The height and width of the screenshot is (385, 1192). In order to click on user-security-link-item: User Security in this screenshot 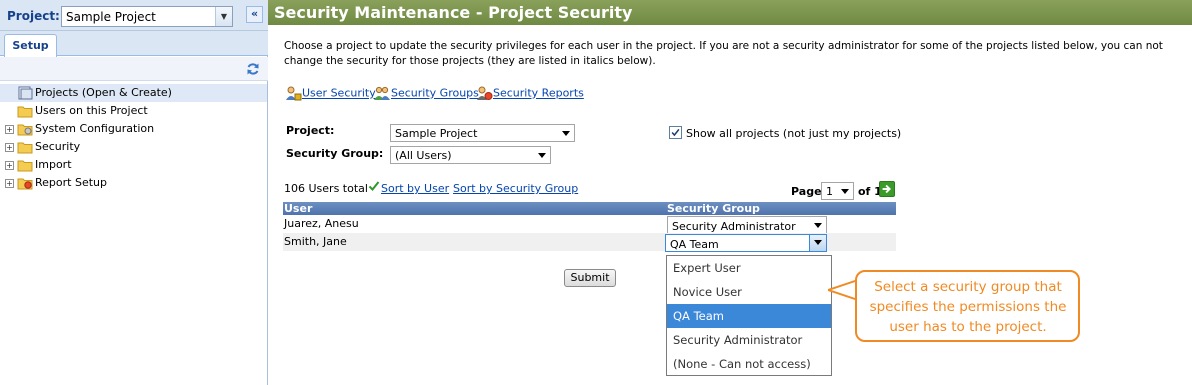, I will do `click(330, 93)`.